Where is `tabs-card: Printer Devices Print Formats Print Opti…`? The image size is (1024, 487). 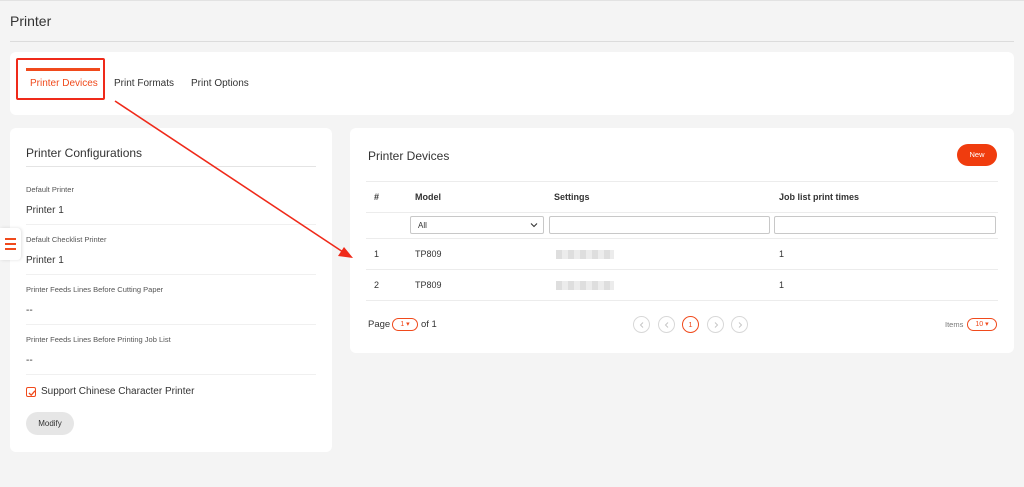
tabs-card: Printer Devices Print Formats Print Opti… is located at coordinates (512, 83).